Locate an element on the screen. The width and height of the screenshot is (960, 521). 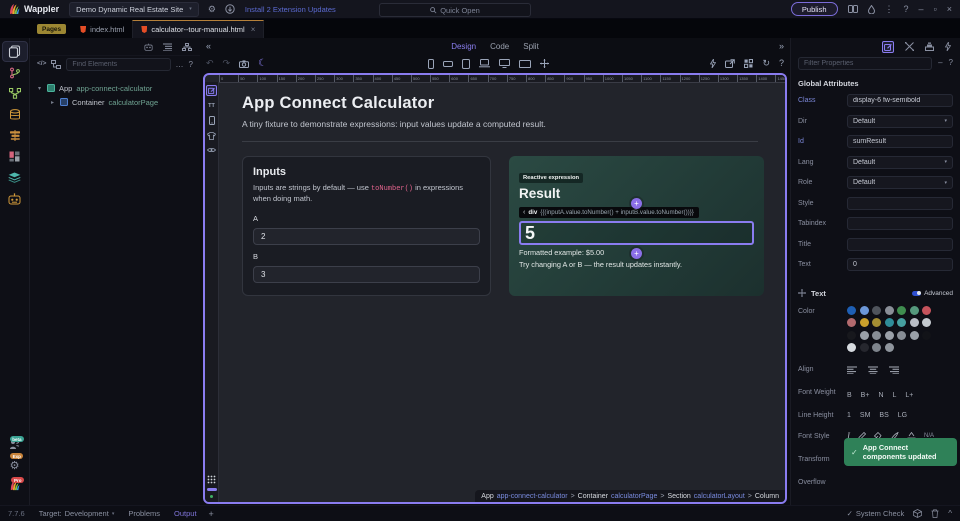
sidebar-item-pro: Pro is located at coordinates (16, 484).